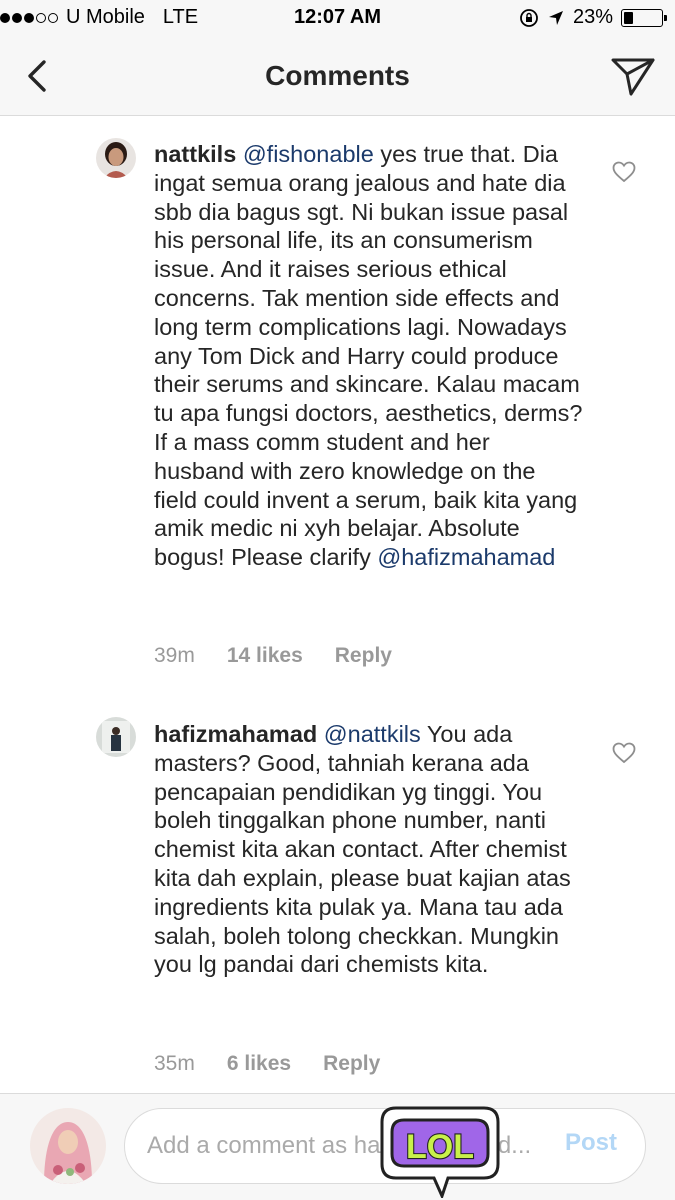 This screenshot has height=1200, width=675. What do you see at coordinates (195, 154) in the screenshot?
I see `comment-username: nattkils` at bounding box center [195, 154].